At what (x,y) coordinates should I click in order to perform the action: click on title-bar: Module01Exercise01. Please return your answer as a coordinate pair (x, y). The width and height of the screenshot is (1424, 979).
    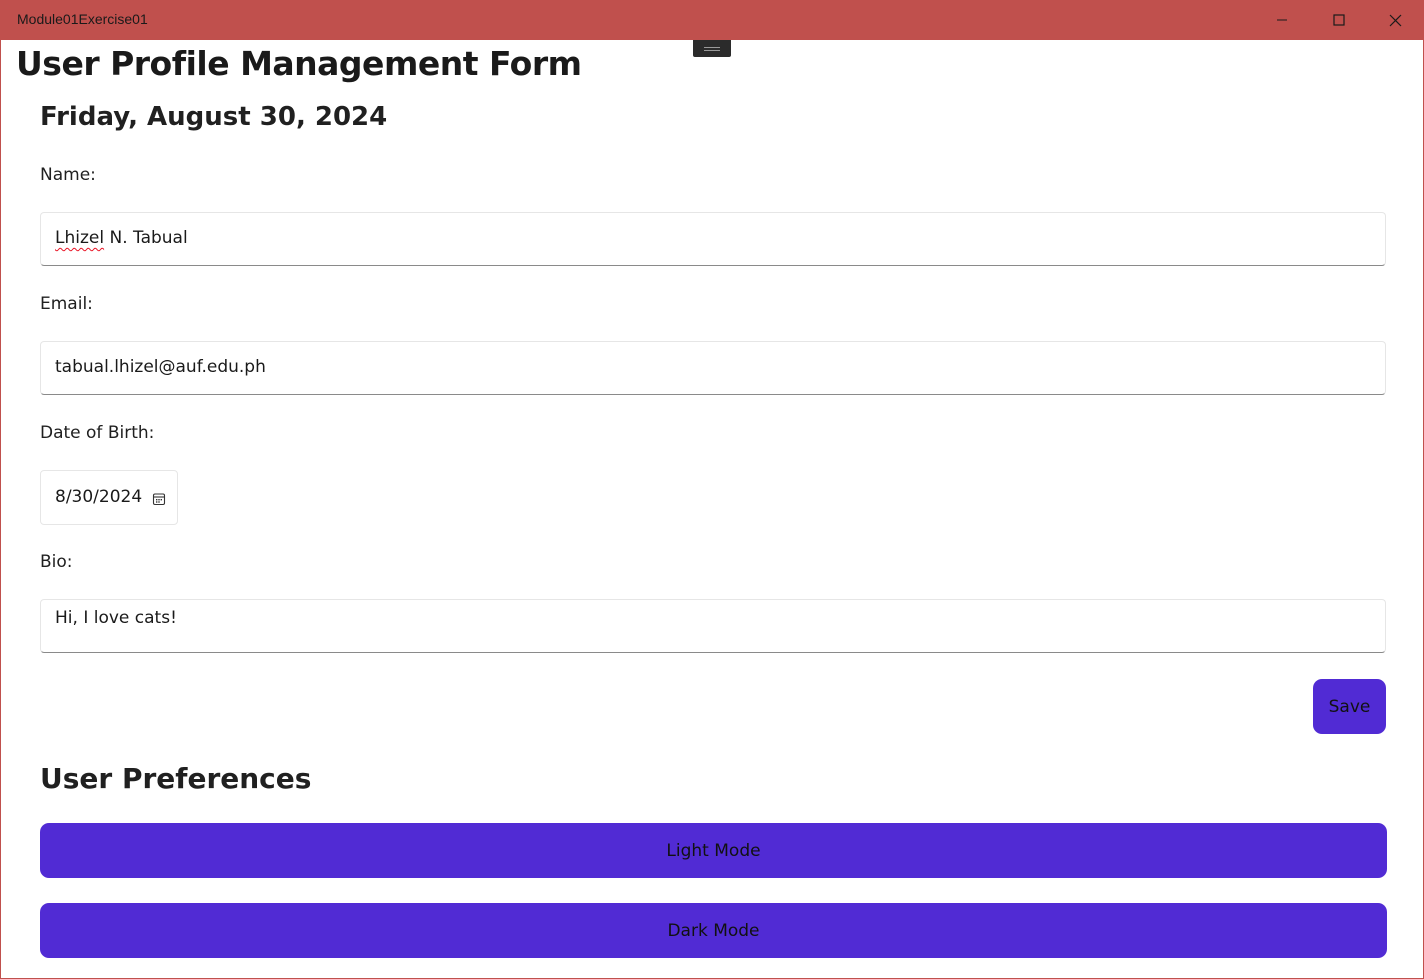
    Looking at the image, I should click on (712, 20).